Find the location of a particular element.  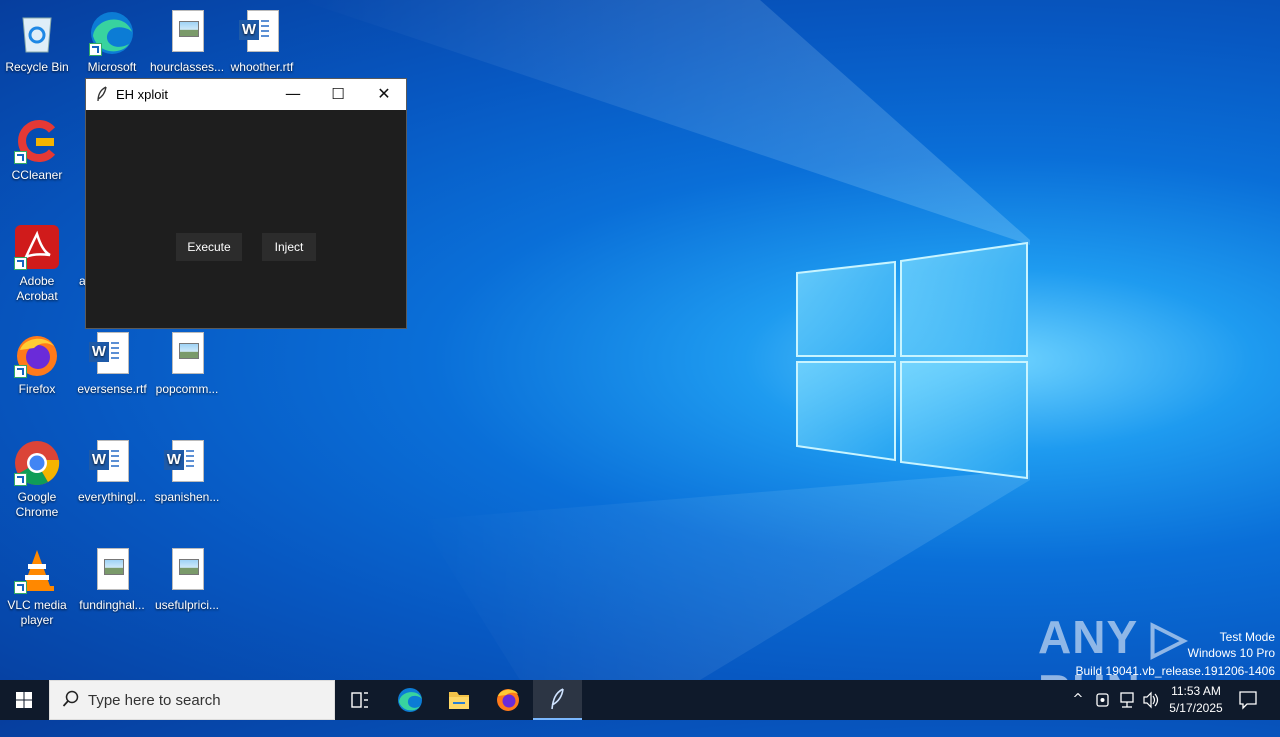

taskbar-search-box: Type here to search is located at coordinates (192, 700).